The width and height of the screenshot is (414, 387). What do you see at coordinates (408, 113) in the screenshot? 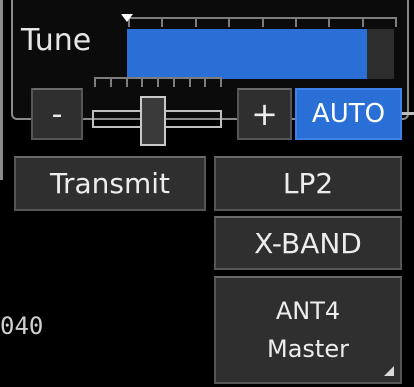
I see `auto-connector-line` at bounding box center [408, 113].